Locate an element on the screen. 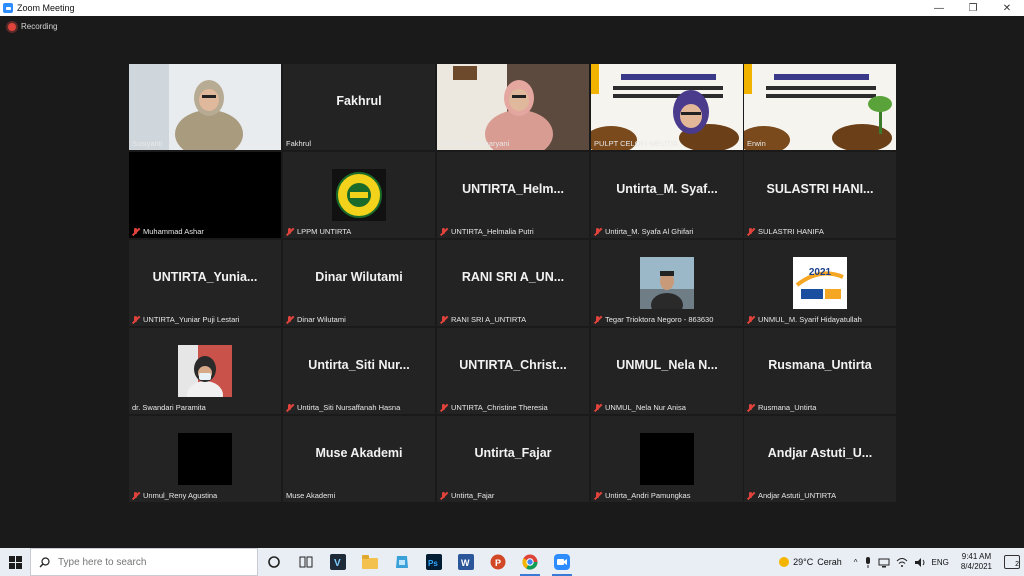  volume-icon is located at coordinates (920, 562).